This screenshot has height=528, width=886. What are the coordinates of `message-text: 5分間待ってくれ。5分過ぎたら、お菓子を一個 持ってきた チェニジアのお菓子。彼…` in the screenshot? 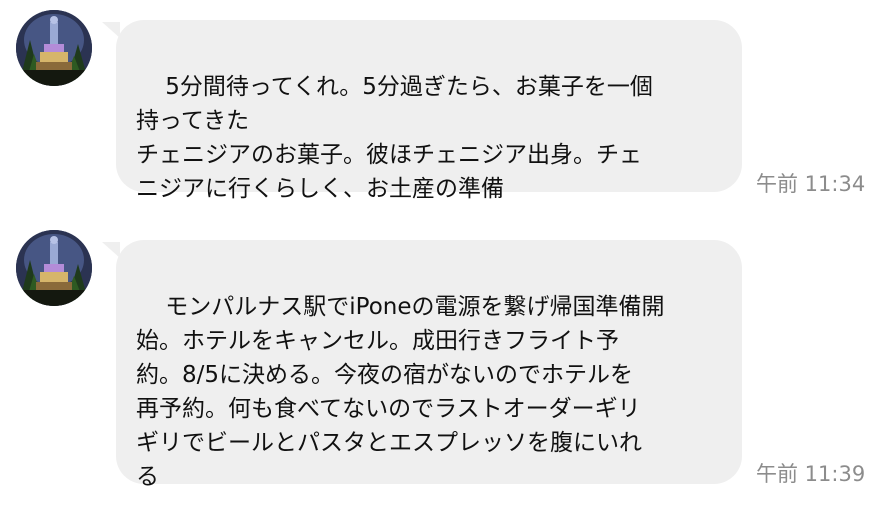 It's located at (394, 138).